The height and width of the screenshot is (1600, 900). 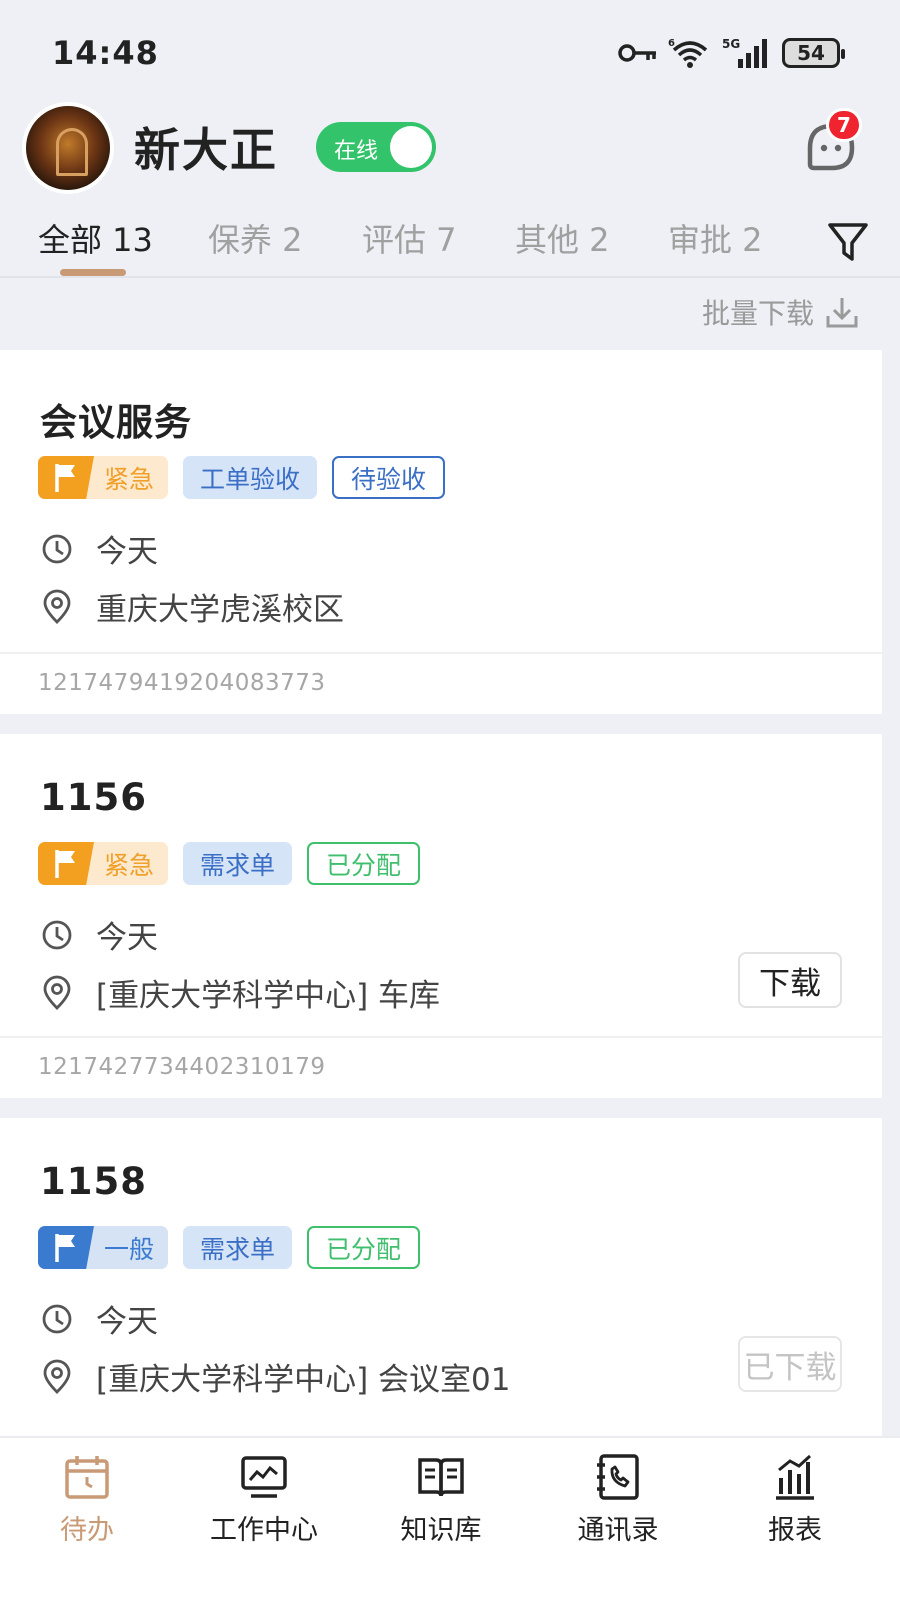 What do you see at coordinates (618, 1477) in the screenshot?
I see `phone-book-icon` at bounding box center [618, 1477].